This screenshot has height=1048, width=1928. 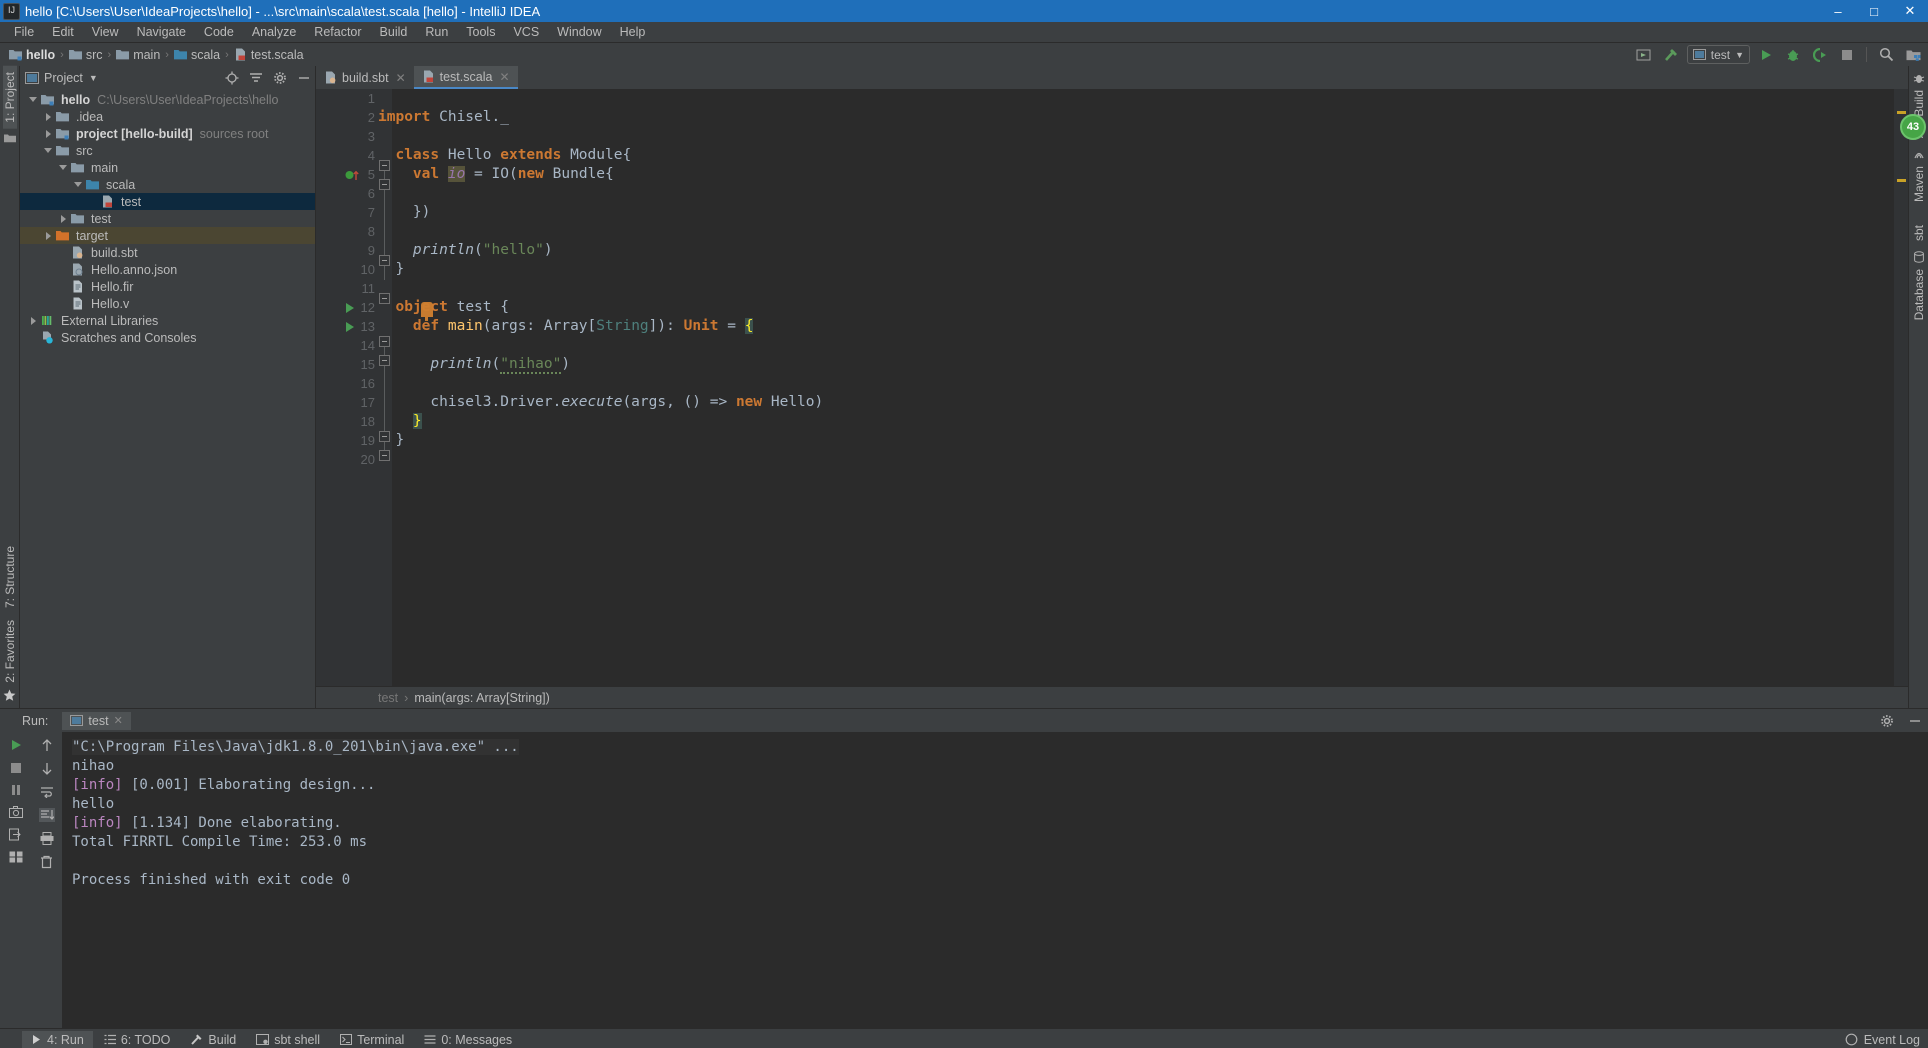 I want to click on favorites-star-icon, so click(x=9, y=695).